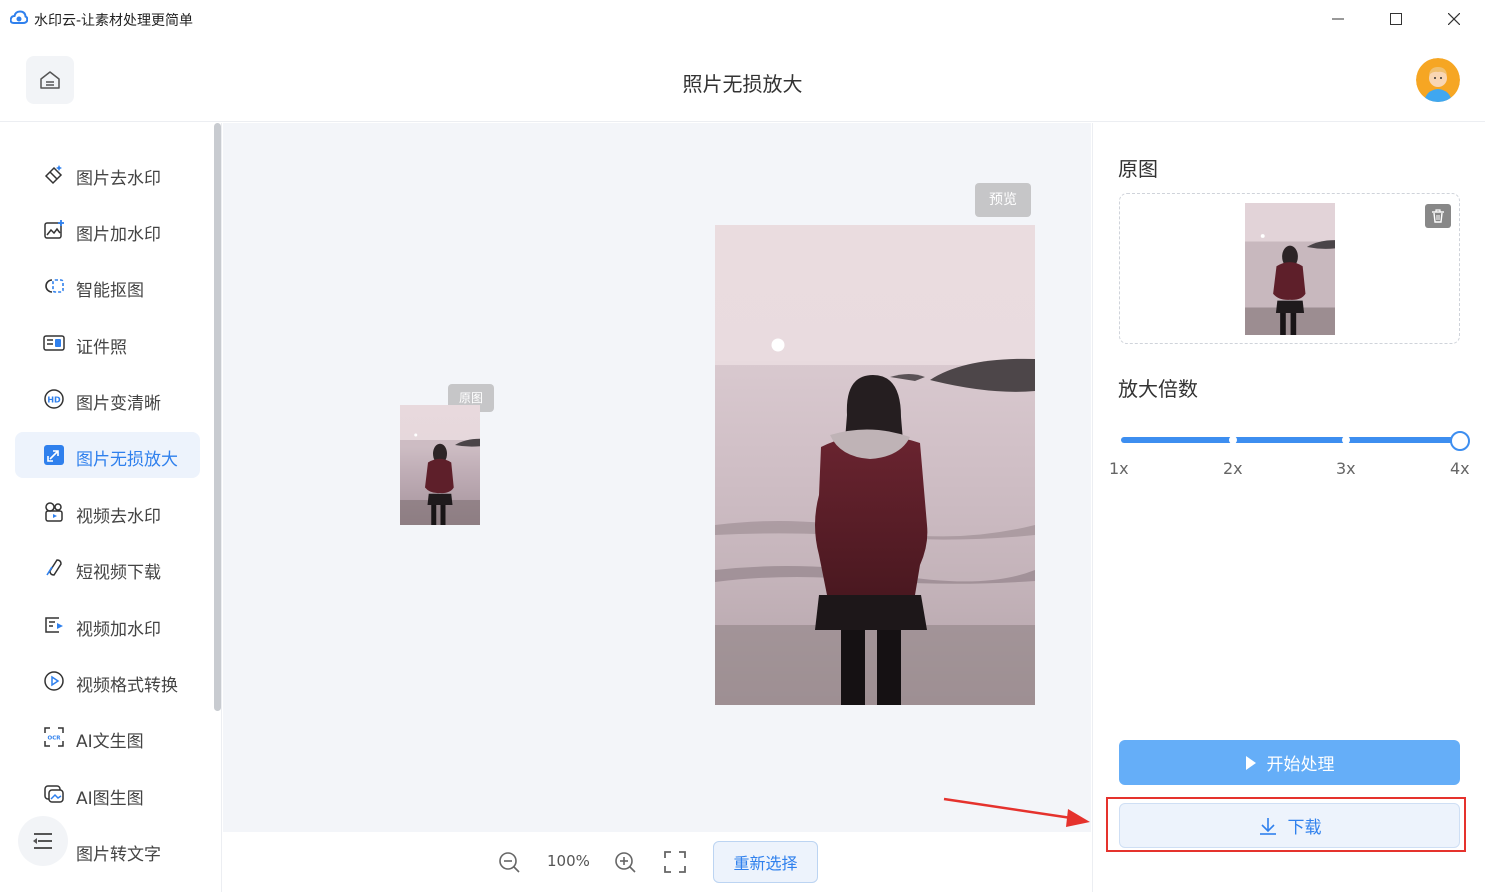 The width and height of the screenshot is (1485, 892). Describe the element at coordinates (1138, 169) in the screenshot. I see `original-section-title: 原图` at that location.